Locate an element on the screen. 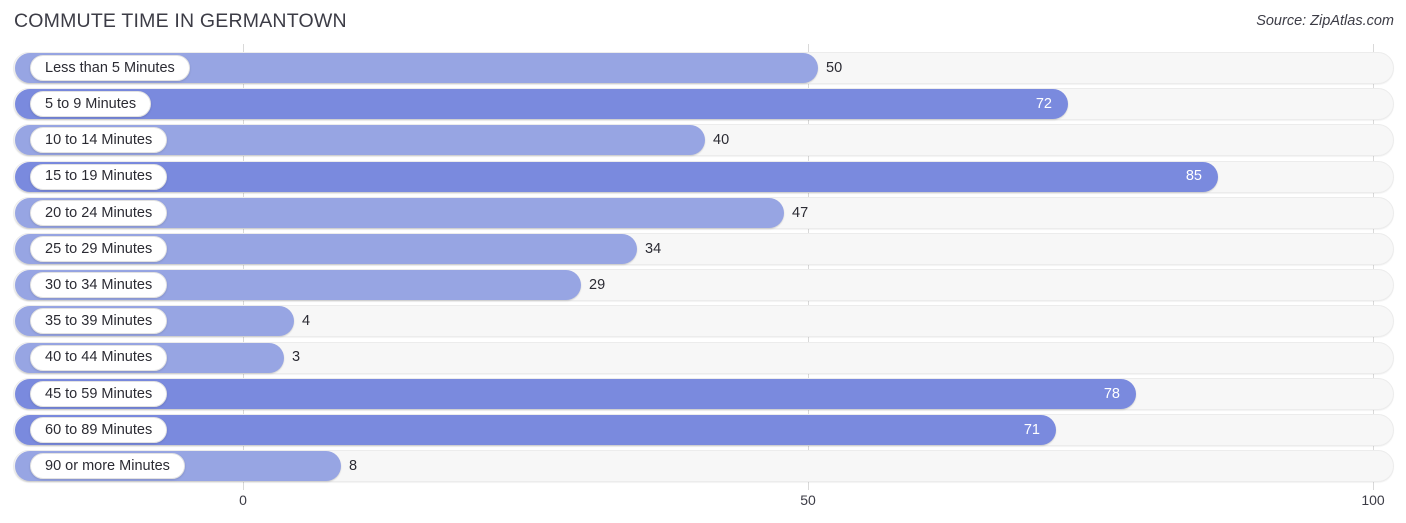 The width and height of the screenshot is (1406, 523). bar-category-label-text: 35 to 39 Minutes is located at coordinates (99, 321).